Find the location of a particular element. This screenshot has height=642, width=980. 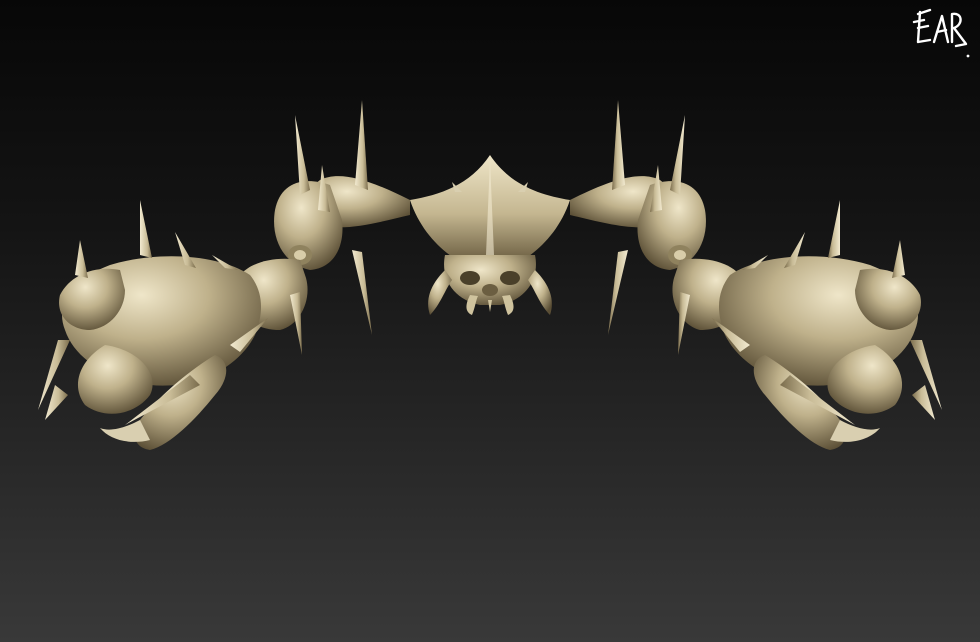

artist-signature is located at coordinates (941, 33).